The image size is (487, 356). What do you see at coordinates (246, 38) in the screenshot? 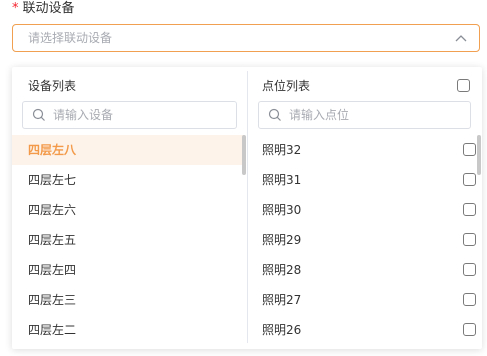
I see `linked-device-select: 请选择联动设备` at bounding box center [246, 38].